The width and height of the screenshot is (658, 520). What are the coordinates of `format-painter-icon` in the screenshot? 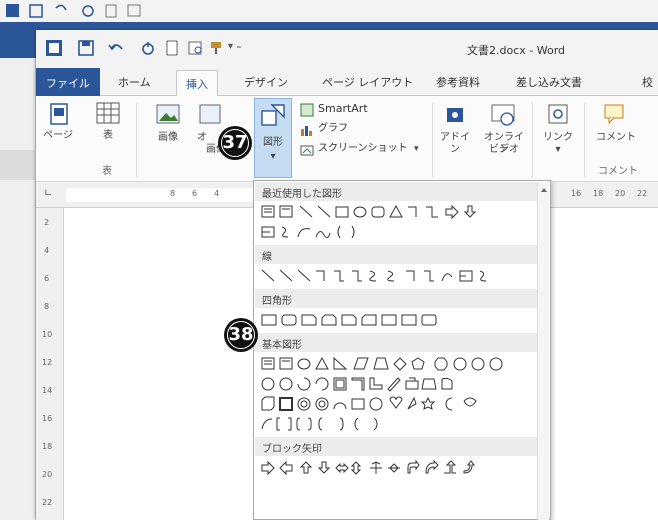 It's located at (216, 48).